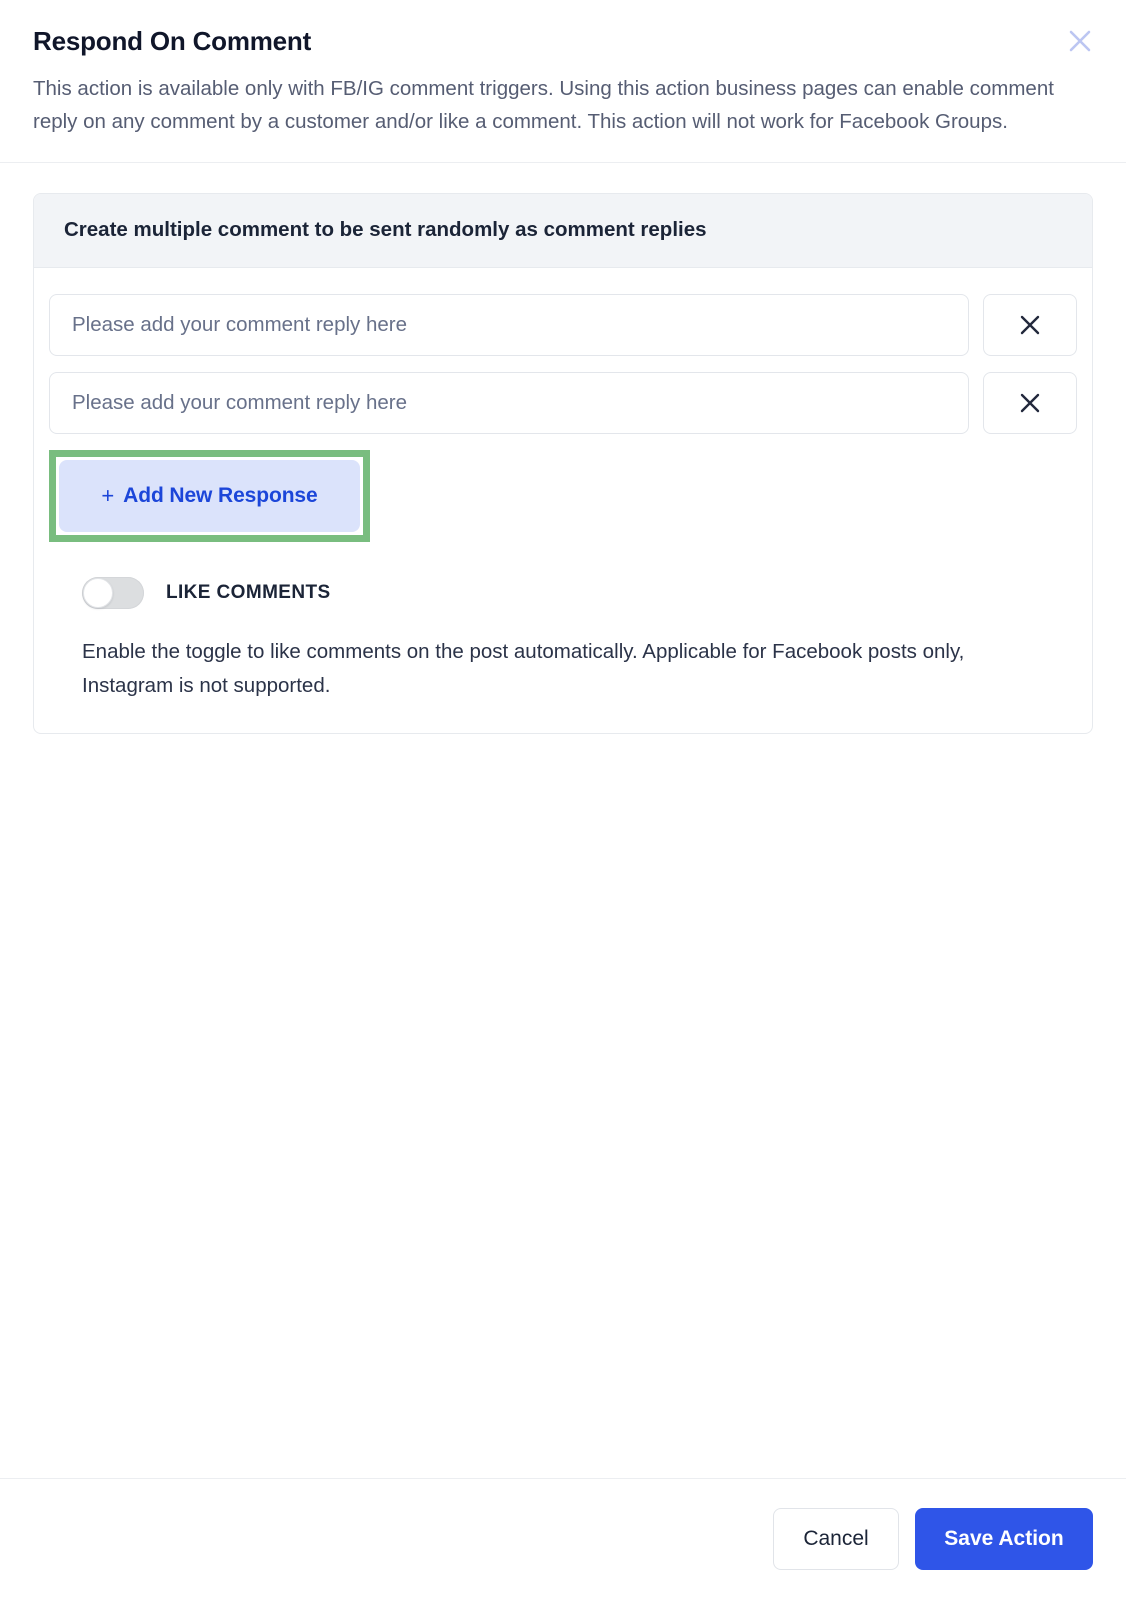  What do you see at coordinates (563, 593) in the screenshot?
I see `like-comments-toggle-row: LIKE COMMENTS` at bounding box center [563, 593].